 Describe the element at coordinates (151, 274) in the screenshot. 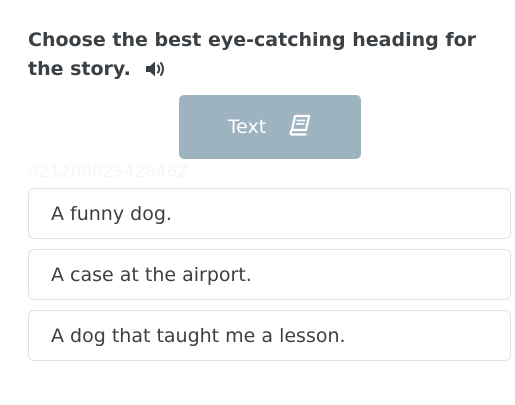

I see `answer-option-label: A case at the airport.` at that location.